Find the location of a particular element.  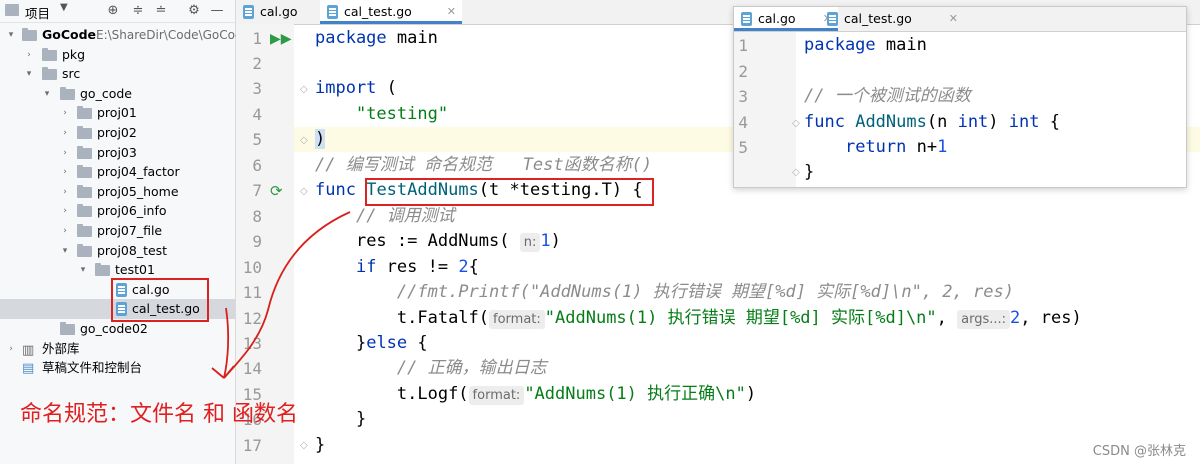

code-punct: ) is located at coordinates (751, 394).